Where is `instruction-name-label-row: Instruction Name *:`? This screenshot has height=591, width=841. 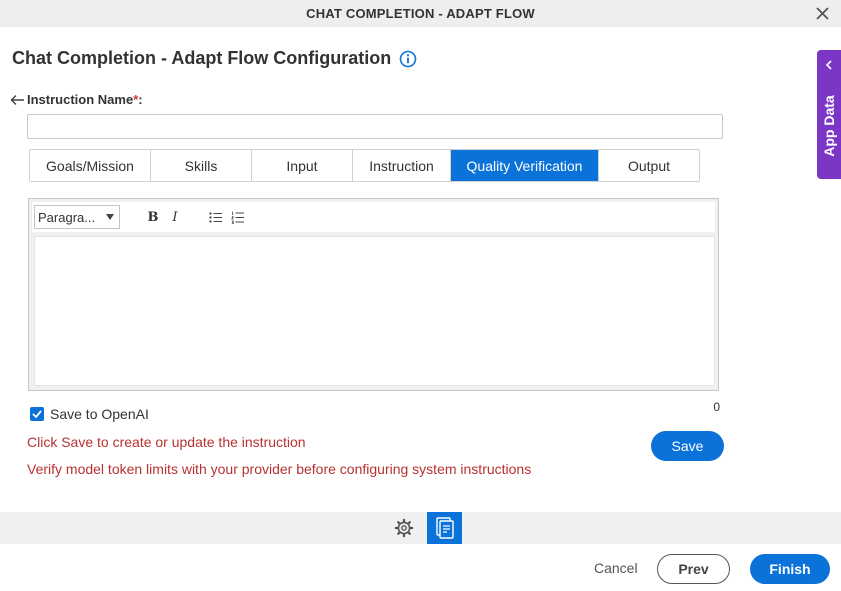 instruction-name-label-row: Instruction Name *: is located at coordinates (76, 99).